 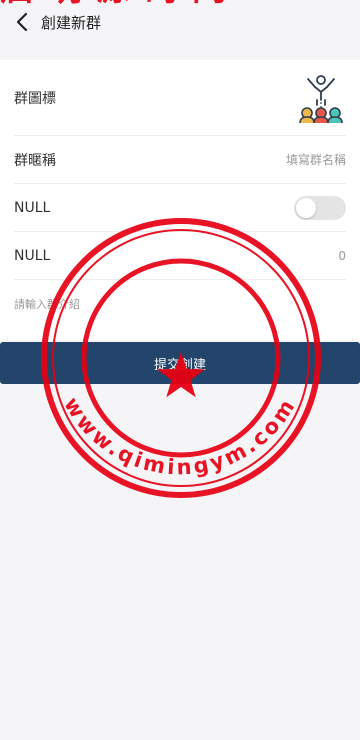 I want to click on group-people-icon, so click(x=321, y=98).